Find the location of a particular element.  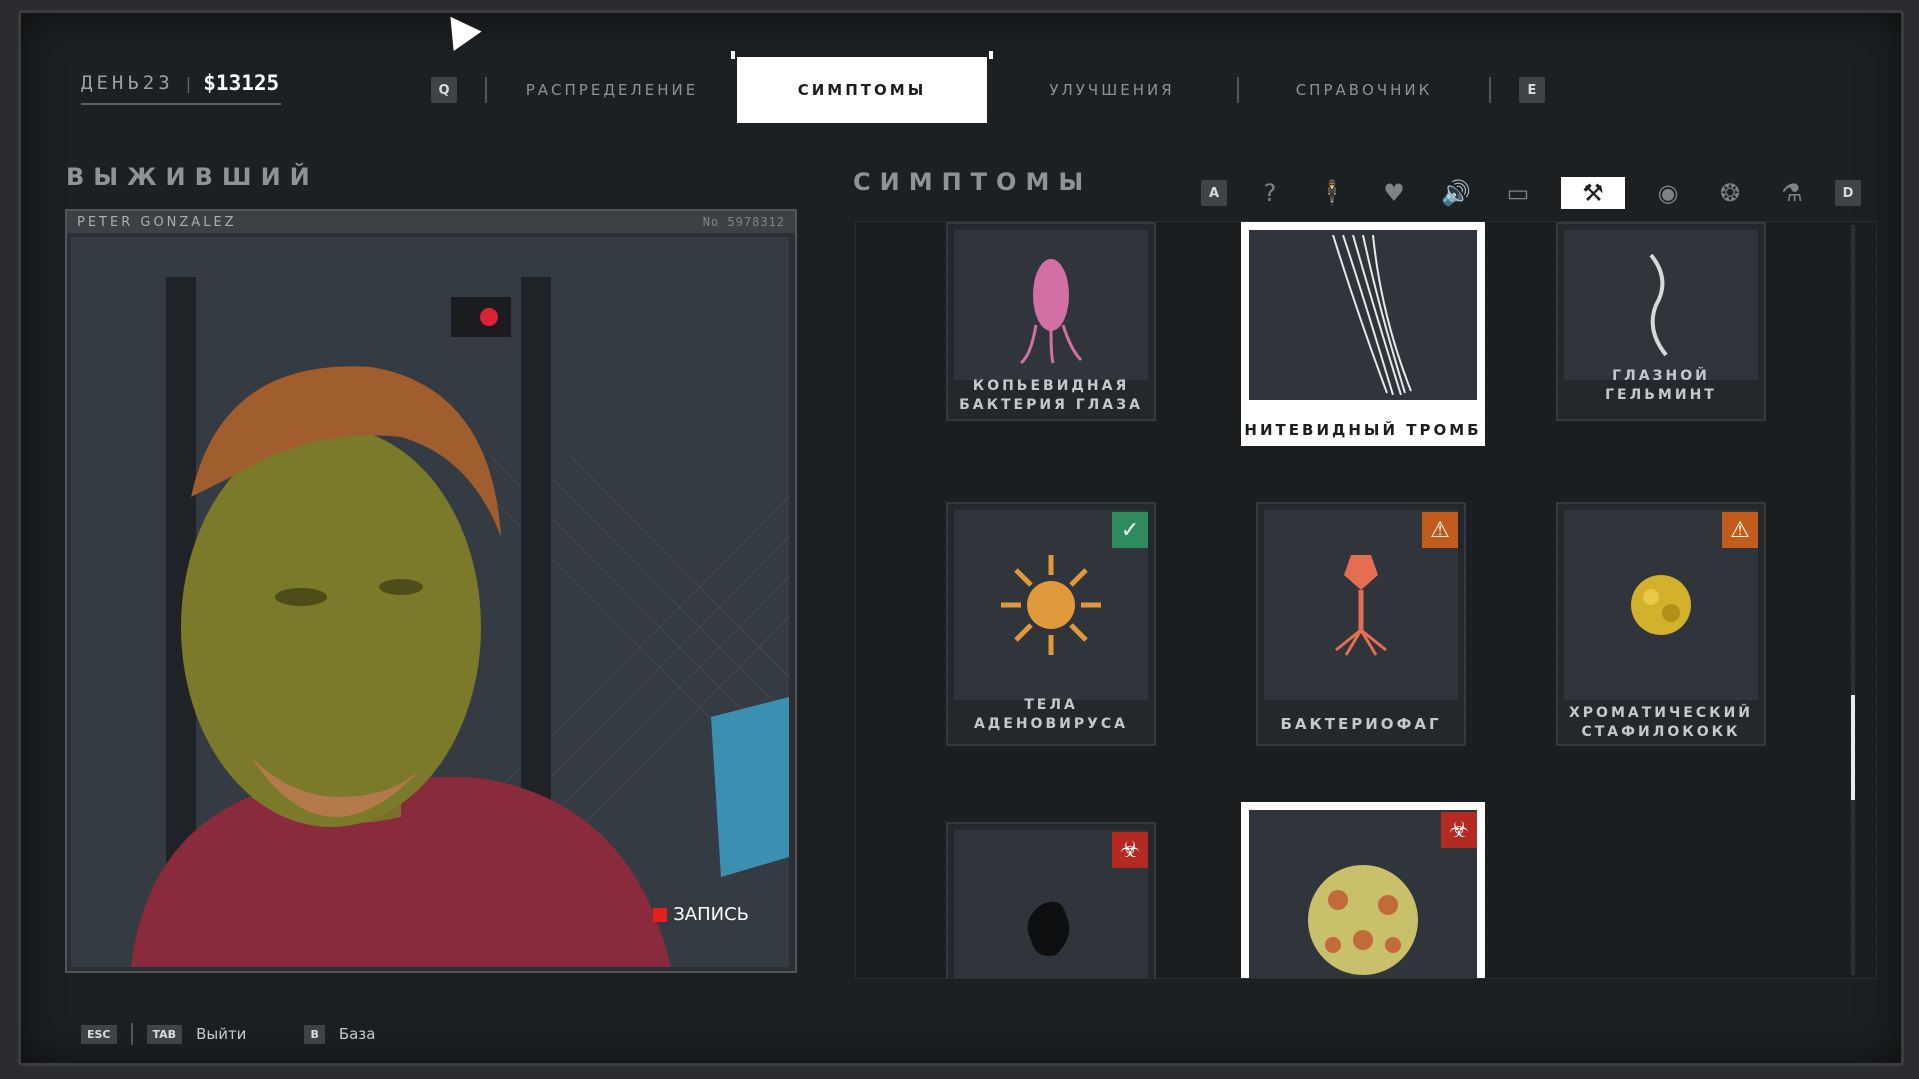

symptom-label: БАКТЕРИОФАГ is located at coordinates (1361, 724).